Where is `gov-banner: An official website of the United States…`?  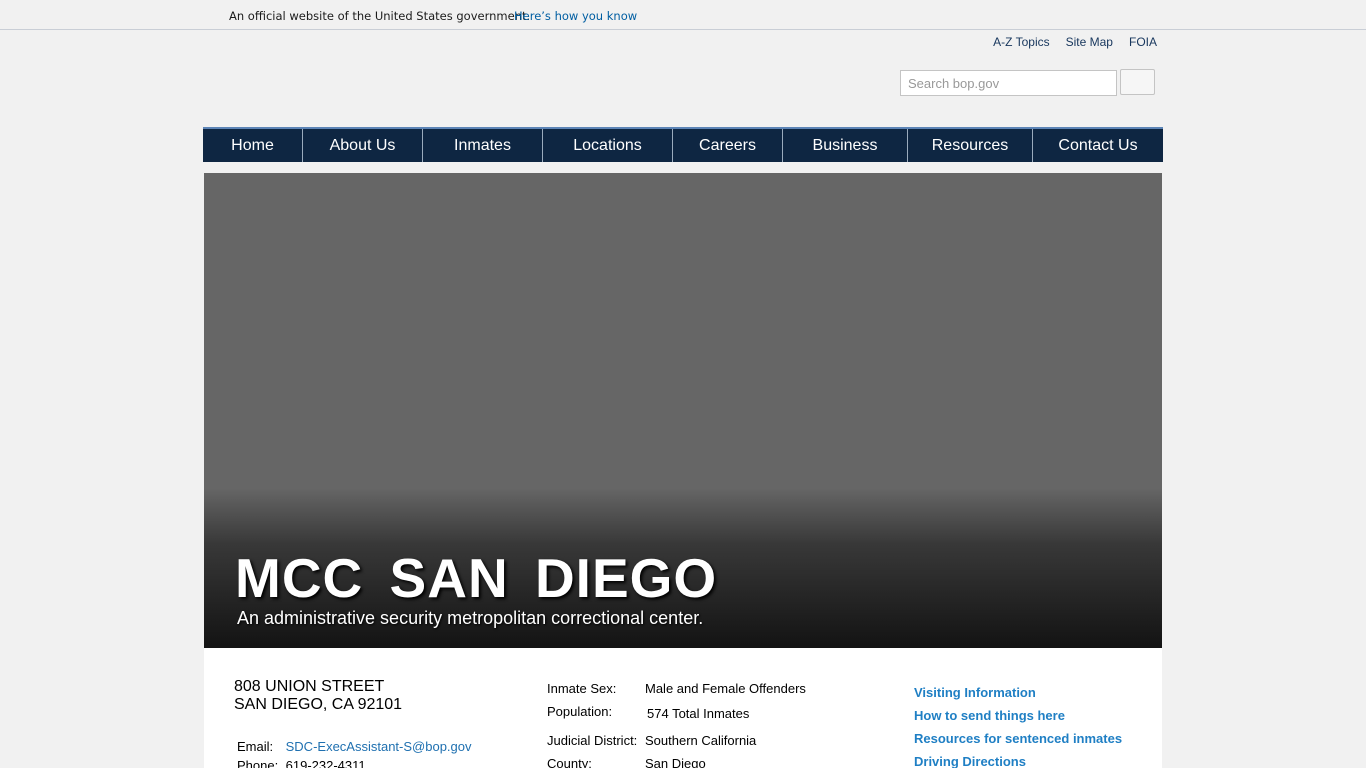
gov-banner: An official website of the United States… is located at coordinates (683, 15).